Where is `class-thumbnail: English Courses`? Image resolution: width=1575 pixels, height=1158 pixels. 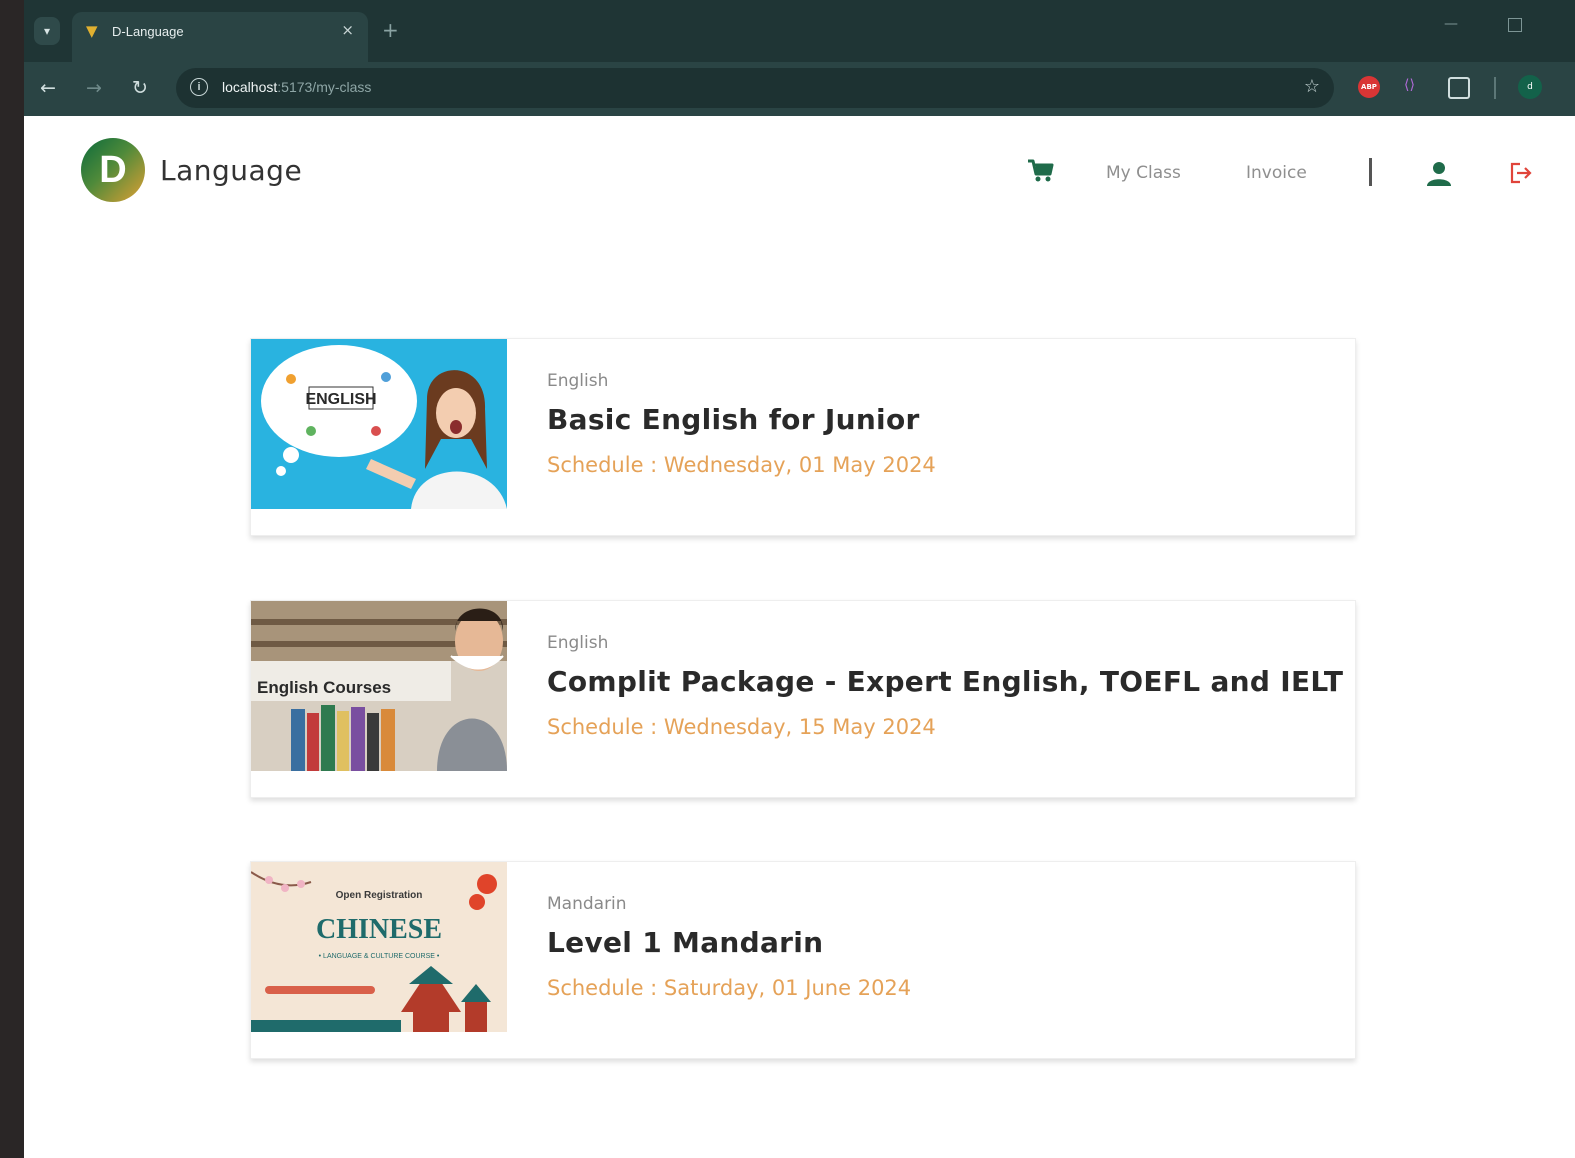 class-thumbnail: English Courses is located at coordinates (379, 686).